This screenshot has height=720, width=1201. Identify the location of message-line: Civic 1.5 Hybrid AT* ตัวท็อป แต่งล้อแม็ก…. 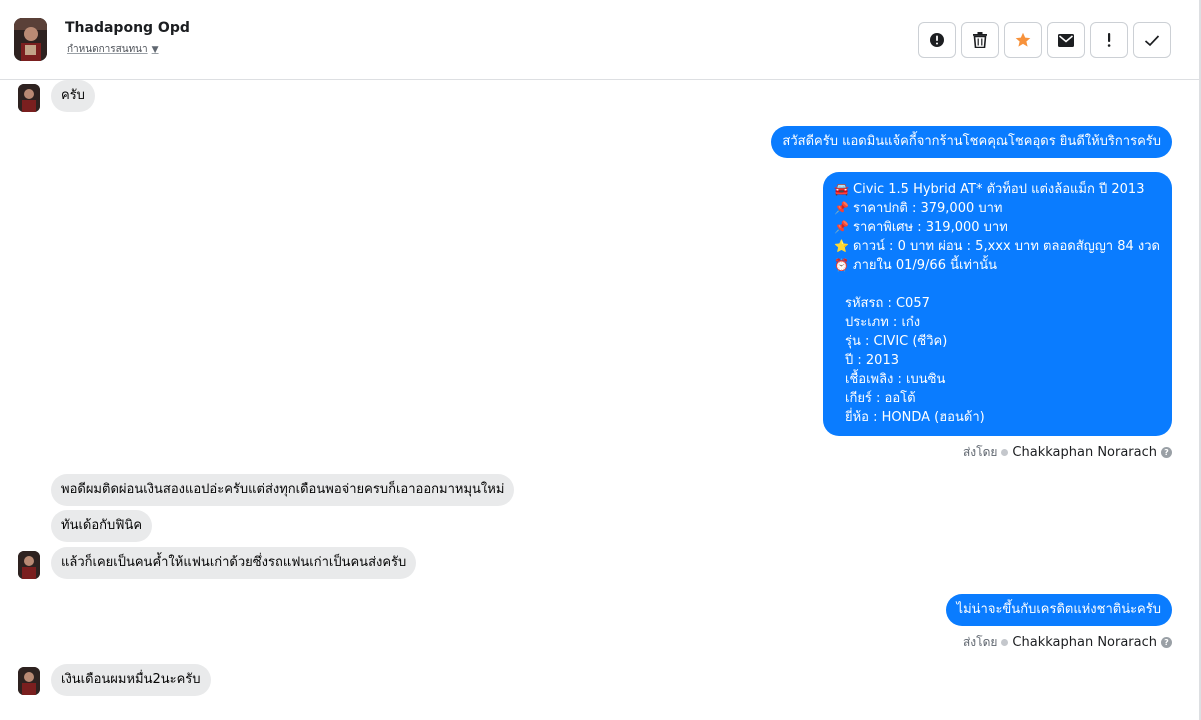
(999, 189).